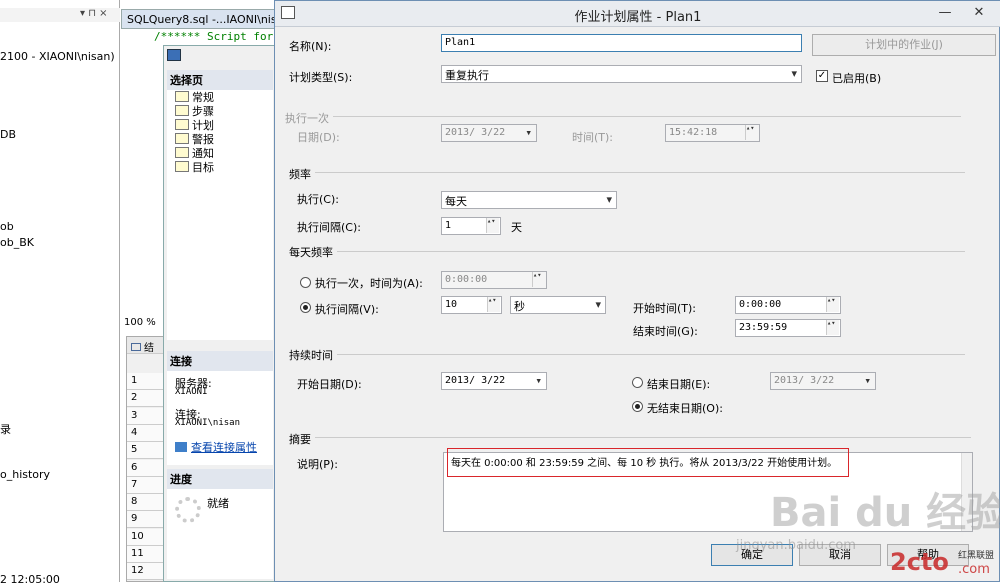  What do you see at coordinates (136, 347) in the screenshot?
I see `grid-icon` at bounding box center [136, 347].